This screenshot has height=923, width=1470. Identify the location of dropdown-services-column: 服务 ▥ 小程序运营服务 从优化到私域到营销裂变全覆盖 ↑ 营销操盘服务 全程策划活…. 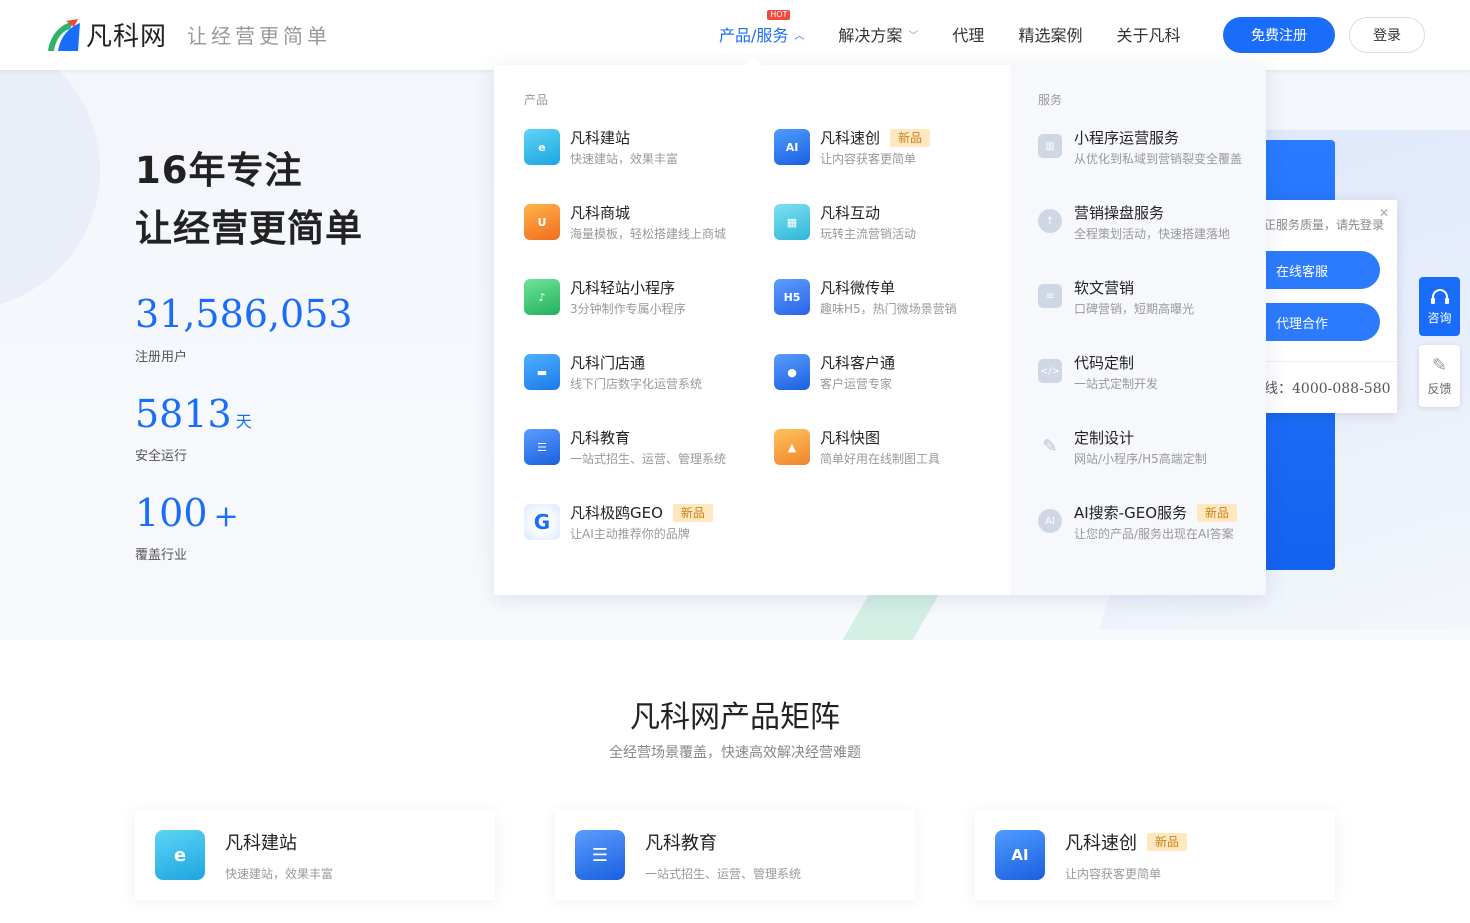
(1138, 330).